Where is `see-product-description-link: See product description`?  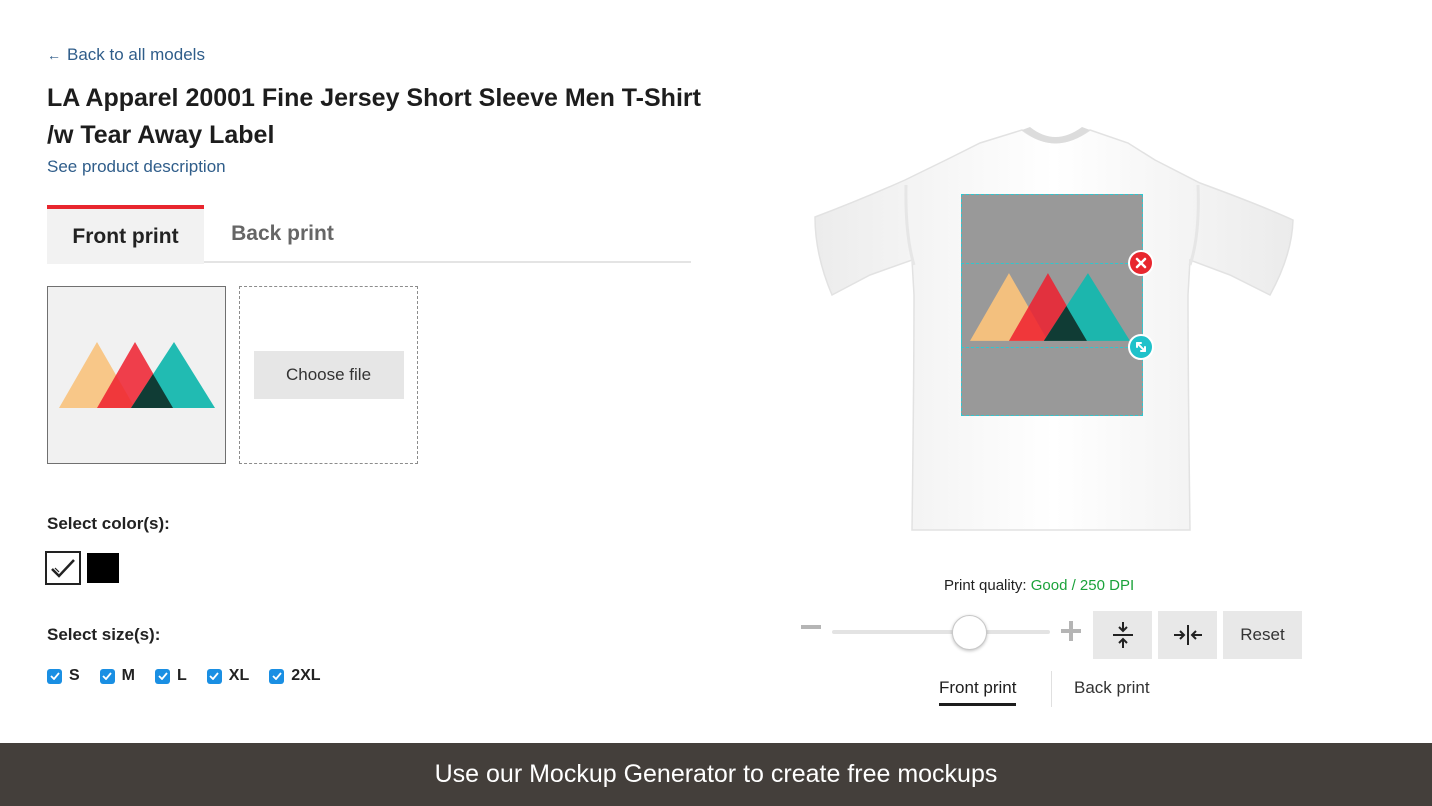
see-product-description-link: See product description is located at coordinates (136, 167).